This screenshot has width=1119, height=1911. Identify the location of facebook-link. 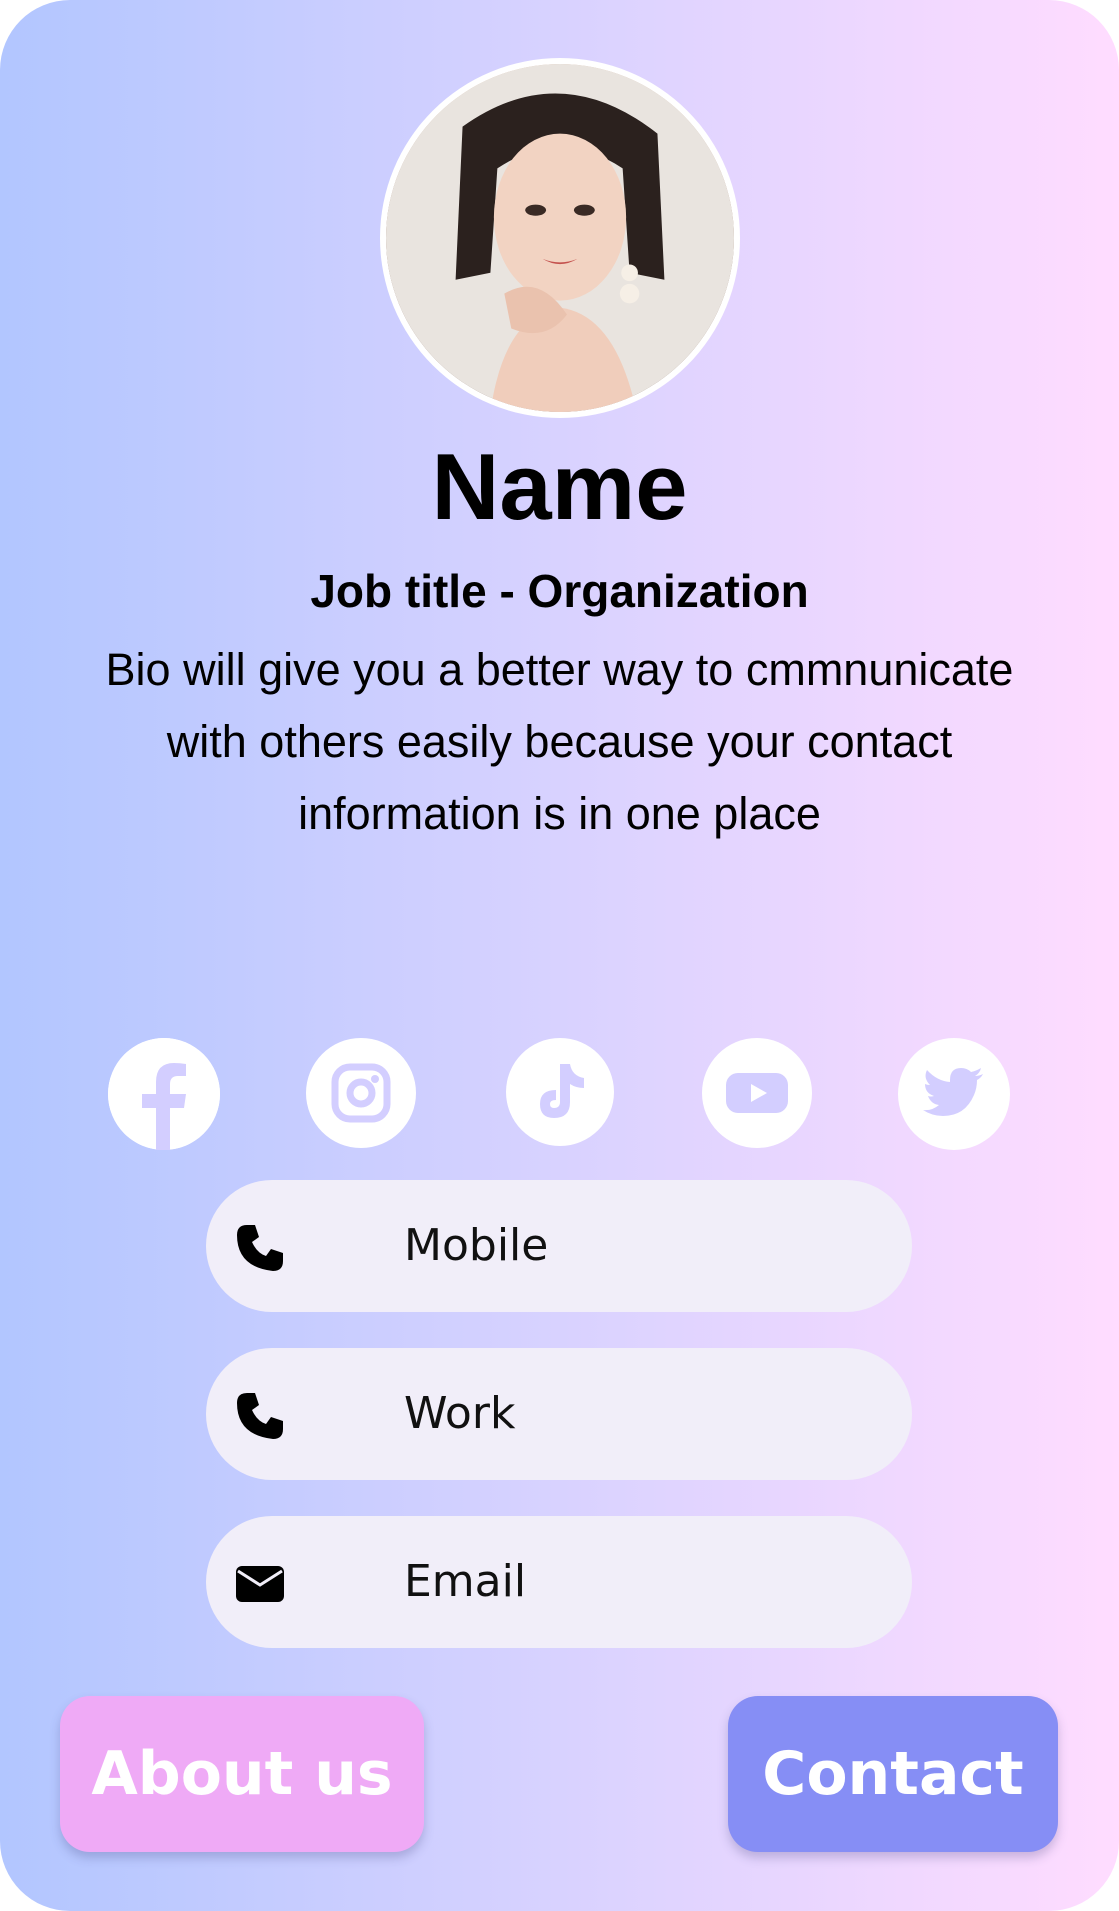
(164, 1094).